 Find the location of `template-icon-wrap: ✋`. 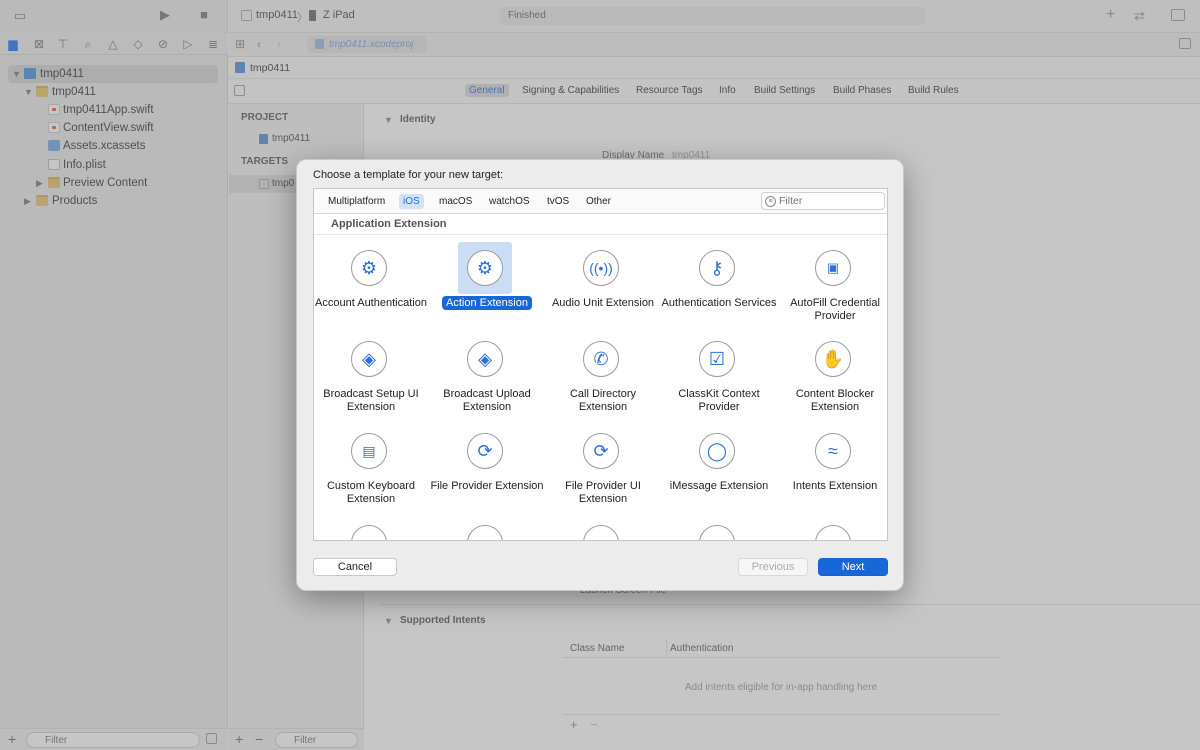

template-icon-wrap: ✋ is located at coordinates (833, 359).